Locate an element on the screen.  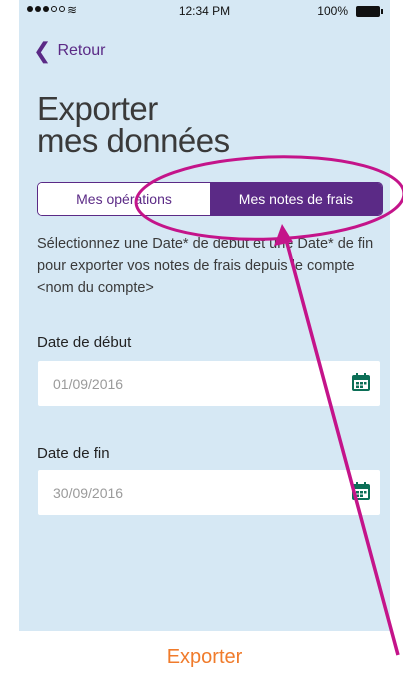
export-button: Exporter is located at coordinates (204, 657).